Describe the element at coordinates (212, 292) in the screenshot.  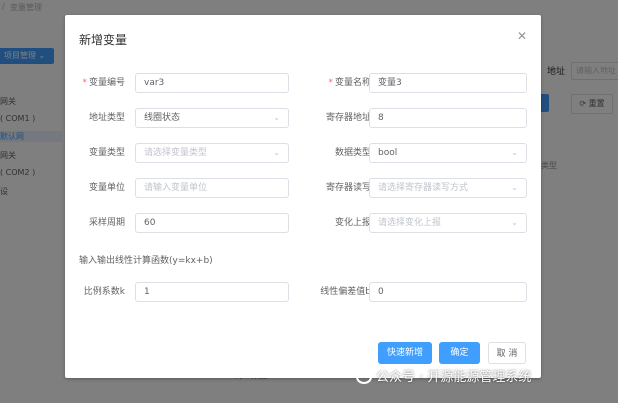
I see `scale-k-input: 1` at that location.